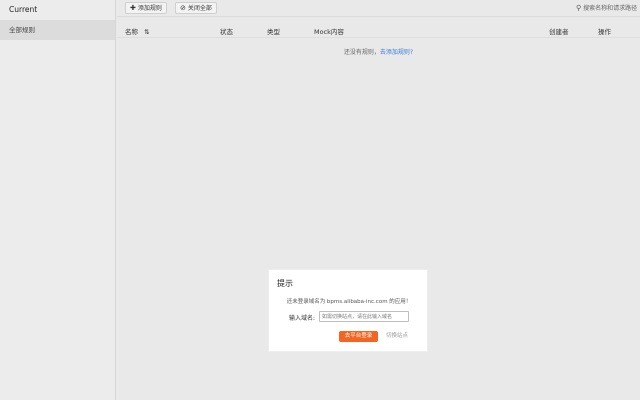  Describe the element at coordinates (559, 32) in the screenshot. I see `column-header-creator: 创建者` at that location.